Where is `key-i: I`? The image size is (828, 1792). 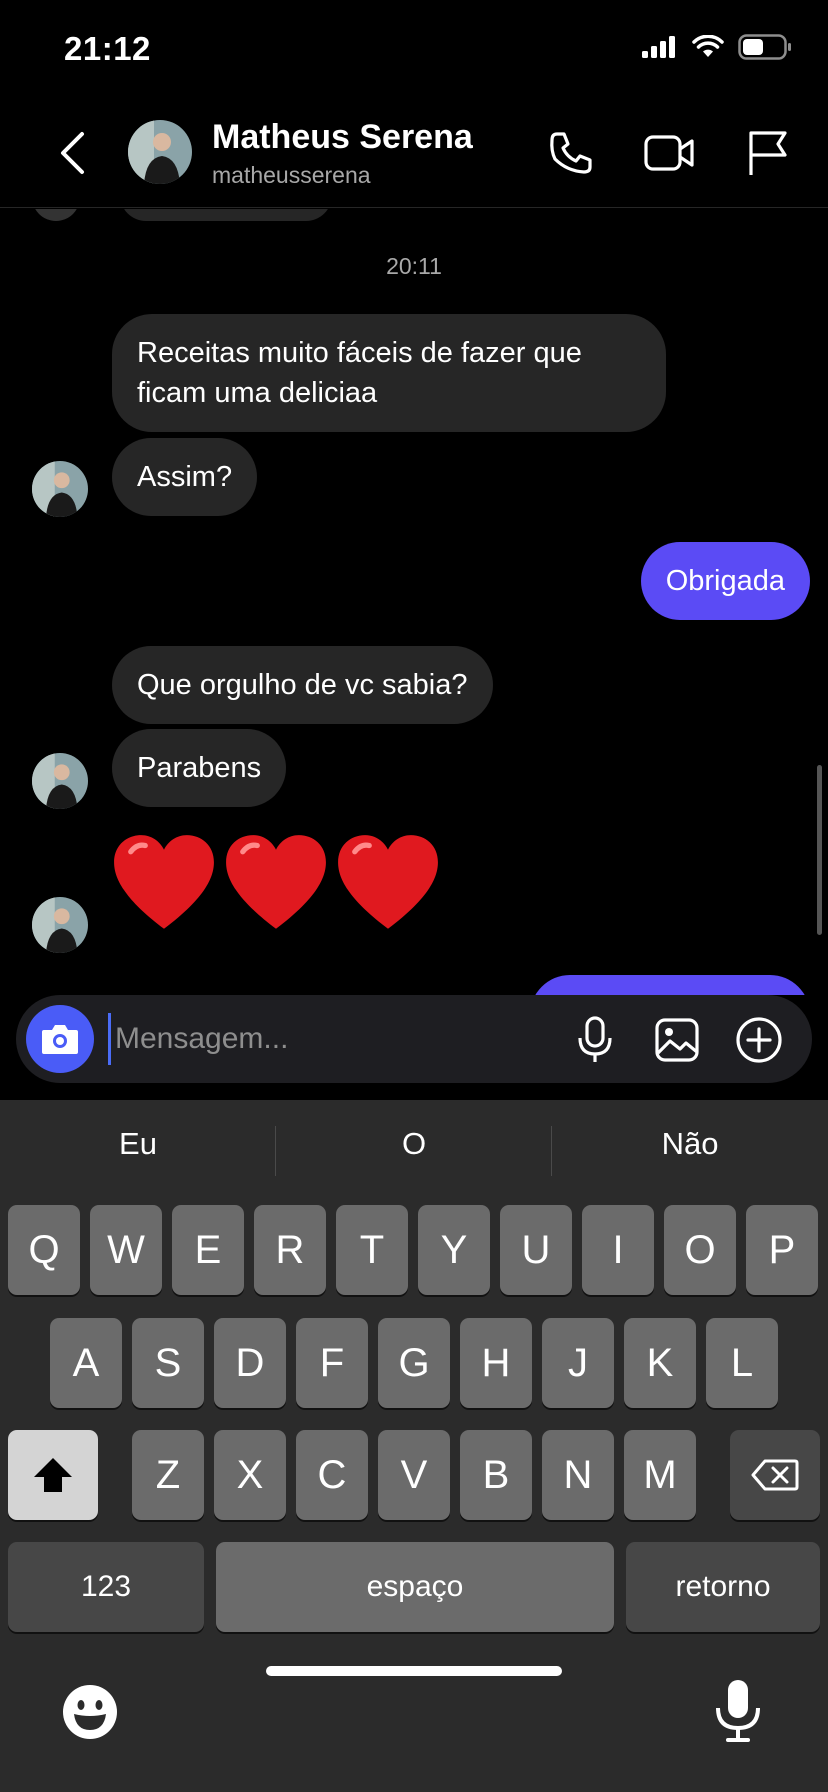 key-i: I is located at coordinates (618, 1250).